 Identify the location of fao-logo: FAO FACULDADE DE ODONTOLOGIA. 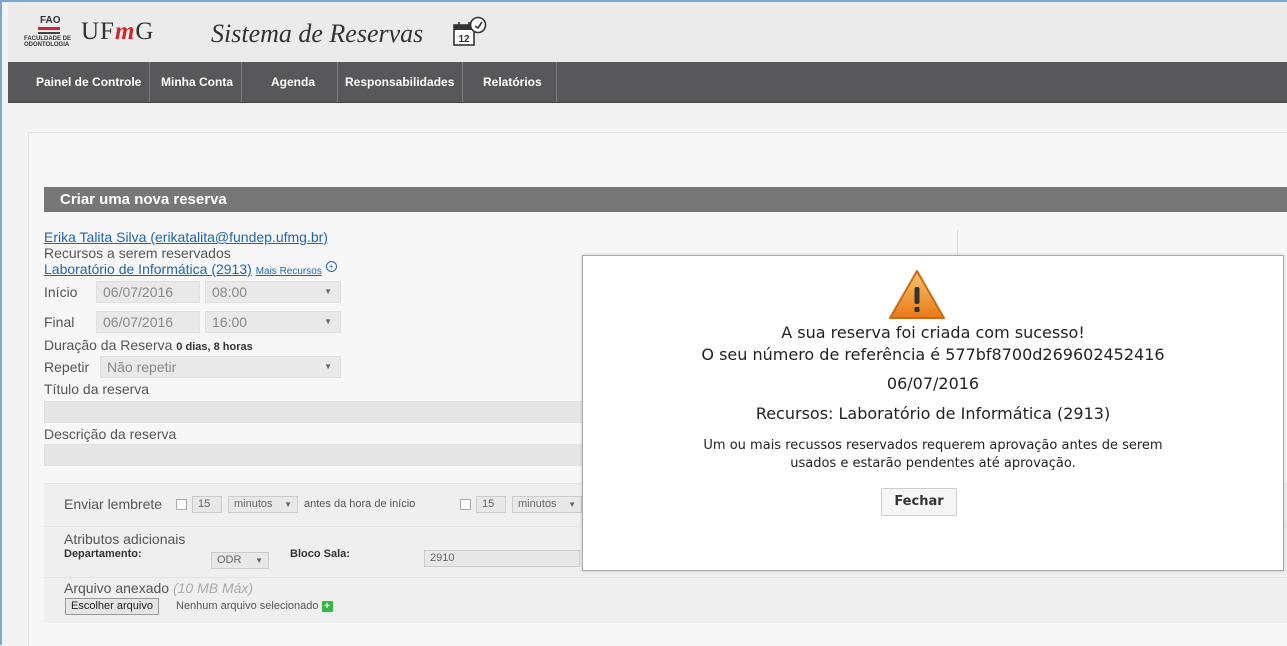
(48, 31).